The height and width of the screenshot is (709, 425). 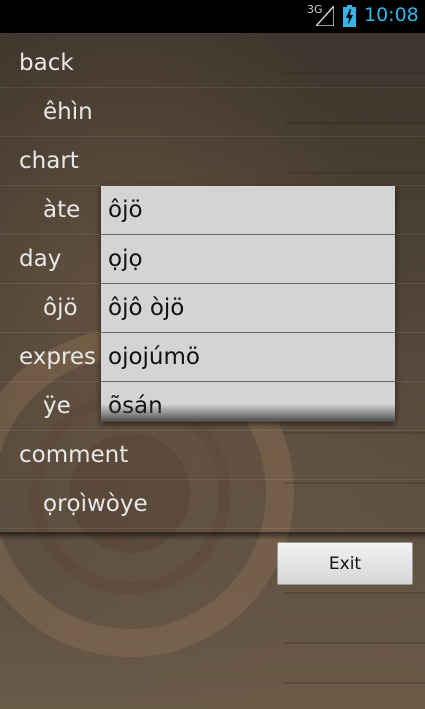 I want to click on popup-option: ọjọ, so click(x=248, y=259).